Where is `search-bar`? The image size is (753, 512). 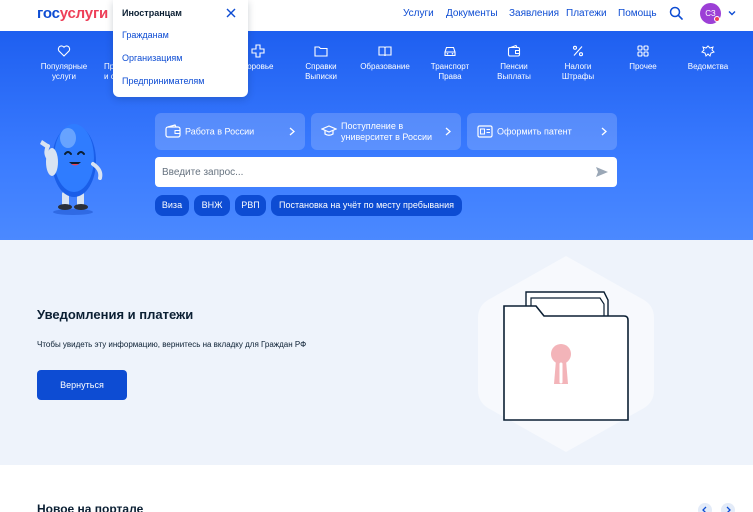
search-bar is located at coordinates (386, 172).